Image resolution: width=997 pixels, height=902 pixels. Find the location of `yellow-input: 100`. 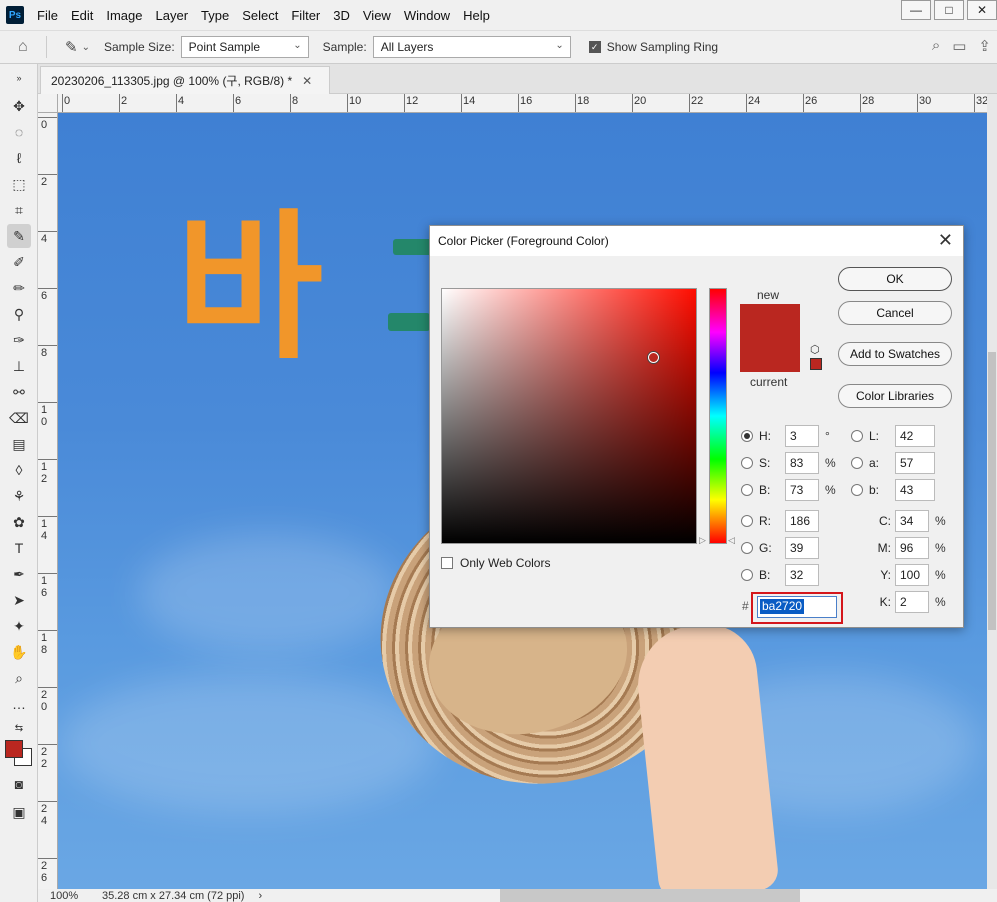

yellow-input: 100 is located at coordinates (912, 575).